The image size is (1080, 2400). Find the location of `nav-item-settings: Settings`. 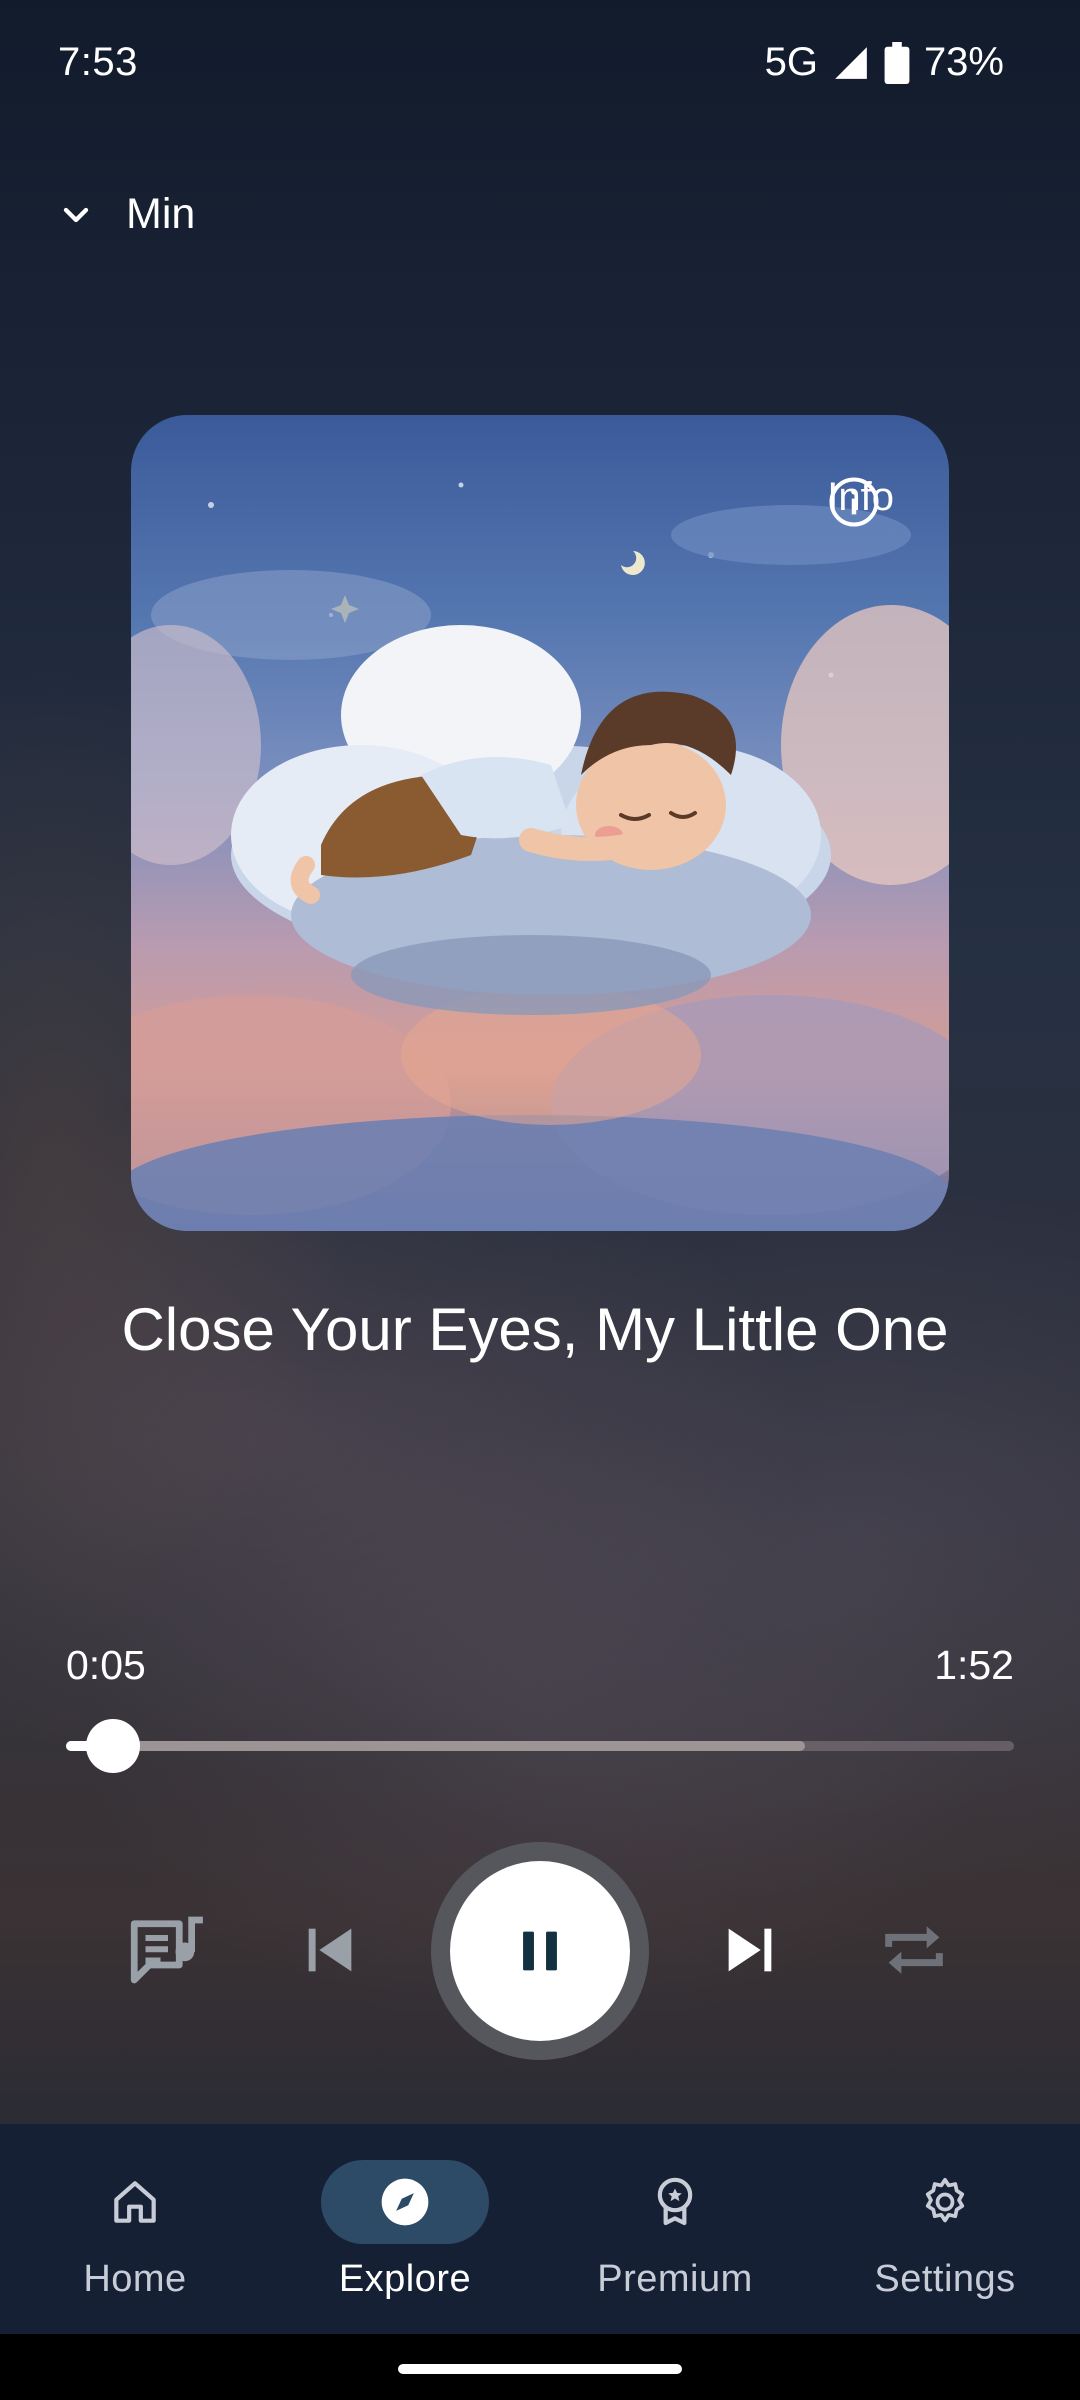

nav-item-settings: Settings is located at coordinates (945, 2235).